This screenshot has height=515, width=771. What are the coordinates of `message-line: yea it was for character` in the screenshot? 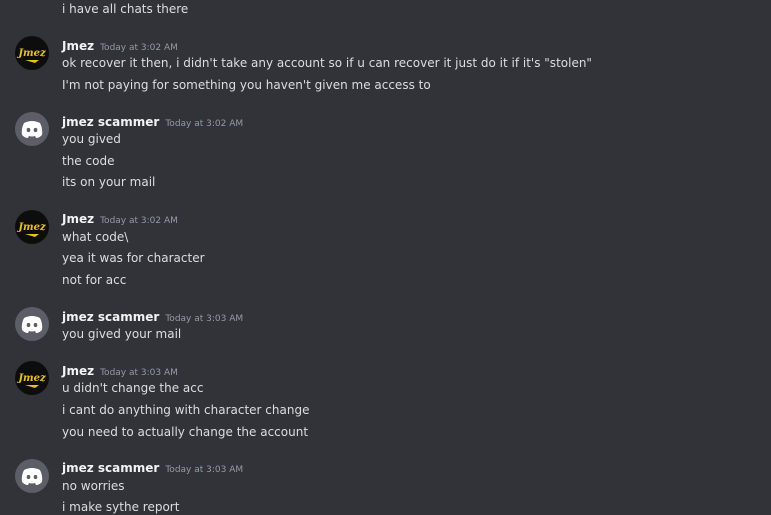 It's located at (133, 258).